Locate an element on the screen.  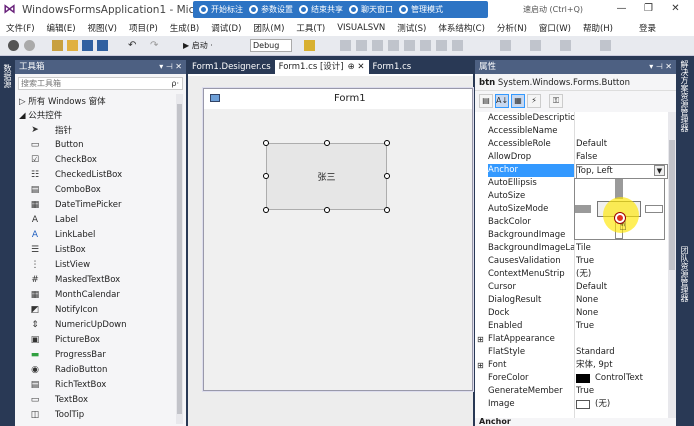
tab-form1-design: Form1.cs [设计] is located at coordinates (311, 67).